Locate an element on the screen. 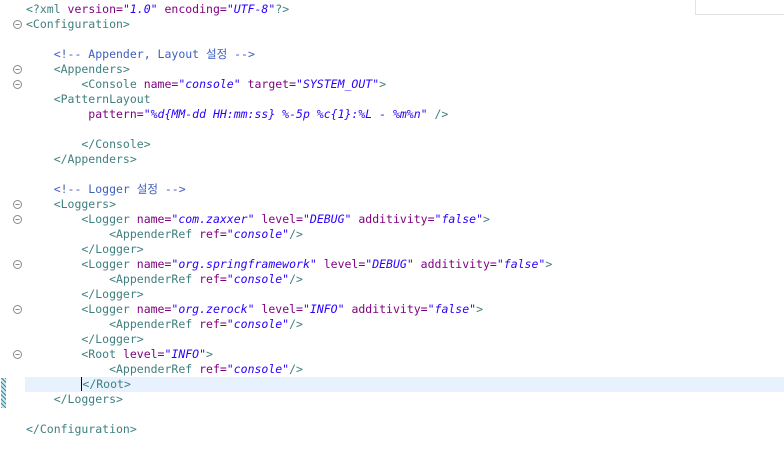 The width and height of the screenshot is (784, 463). code-line: </Configuration> is located at coordinates (405, 429).